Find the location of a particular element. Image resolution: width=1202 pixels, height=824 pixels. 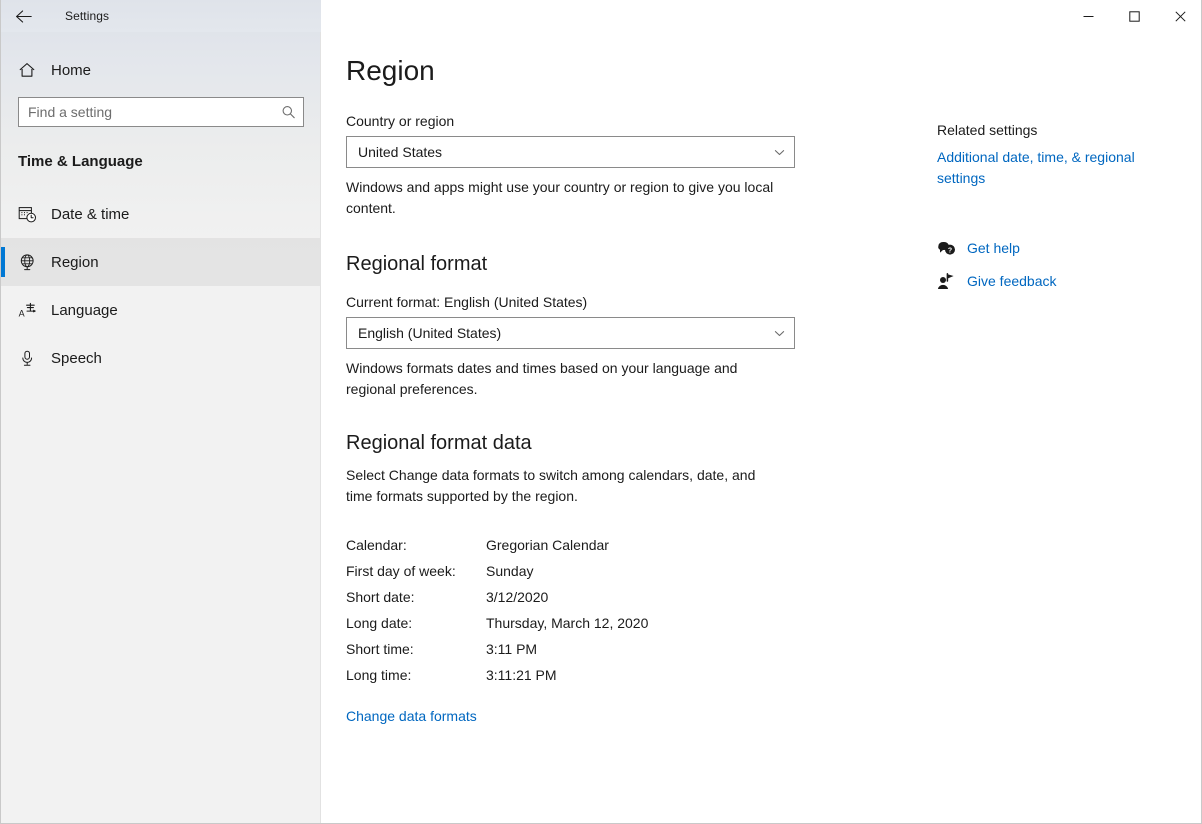

back-button is located at coordinates (24, 16).